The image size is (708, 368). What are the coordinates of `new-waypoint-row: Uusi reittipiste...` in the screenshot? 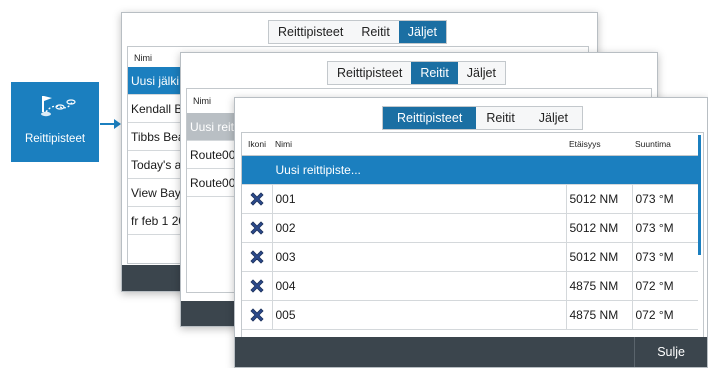 It's located at (470, 170).